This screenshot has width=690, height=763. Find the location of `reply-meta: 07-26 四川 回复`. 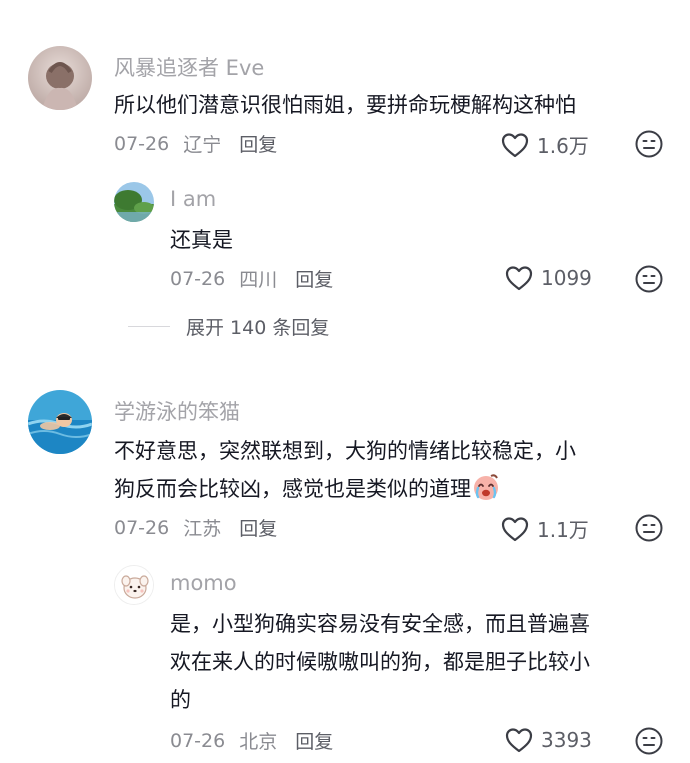

reply-meta: 07-26 四川 回复 is located at coordinates (251, 278).